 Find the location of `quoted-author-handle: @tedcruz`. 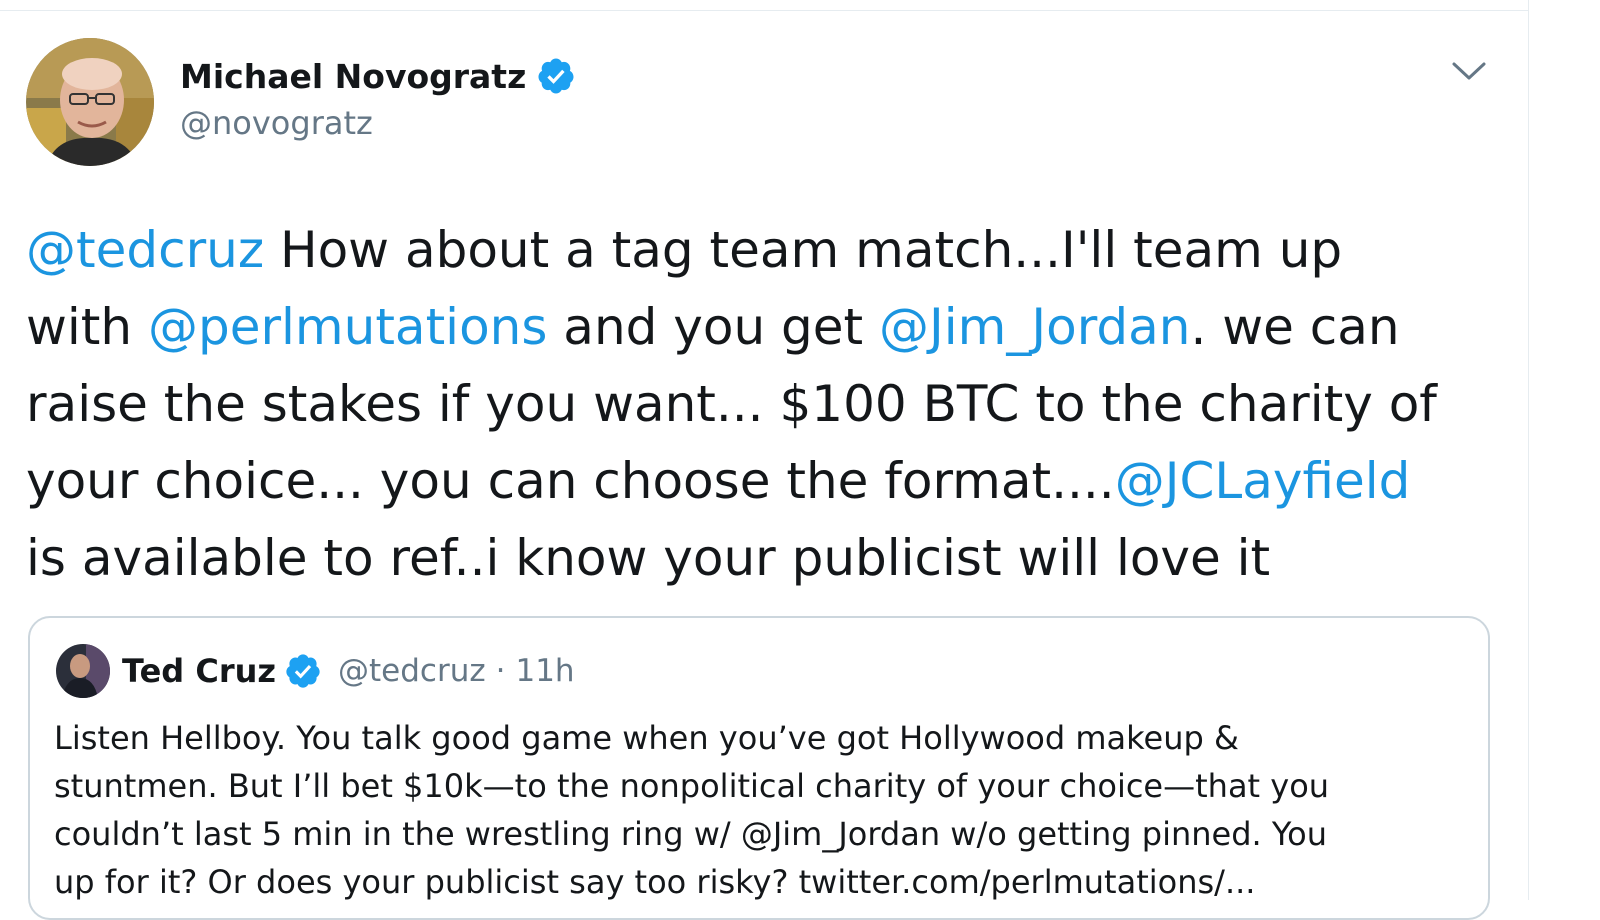

quoted-author-handle: @tedcruz is located at coordinates (412, 671).